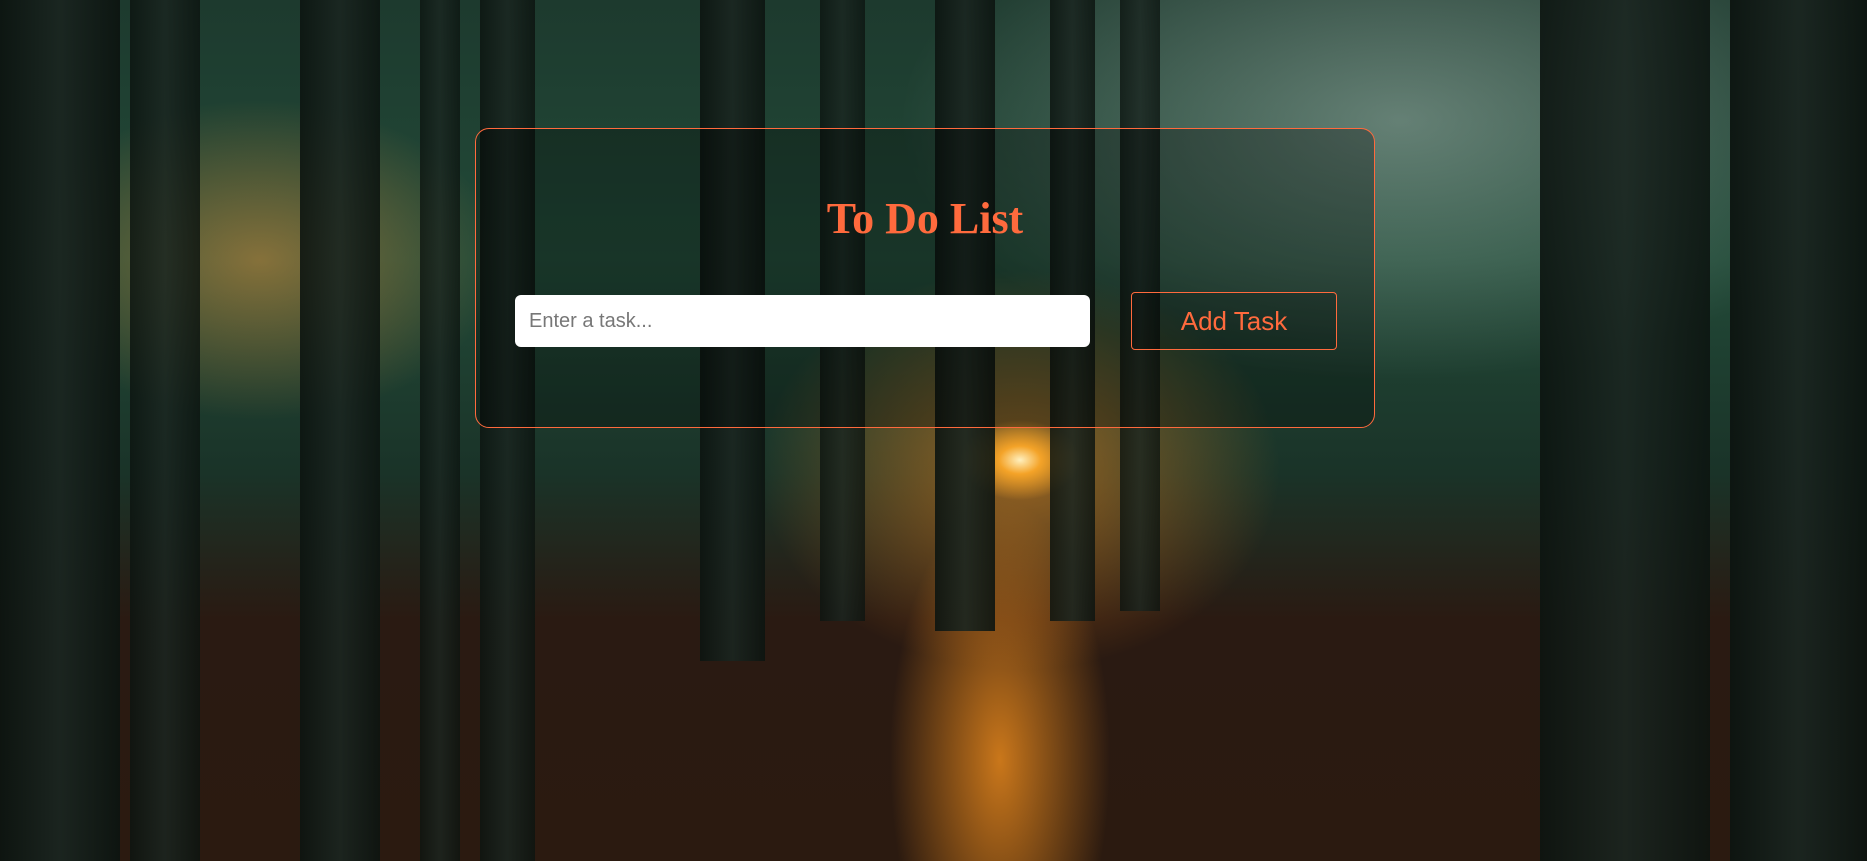  What do you see at coordinates (802, 321) in the screenshot?
I see `task-input` at bounding box center [802, 321].